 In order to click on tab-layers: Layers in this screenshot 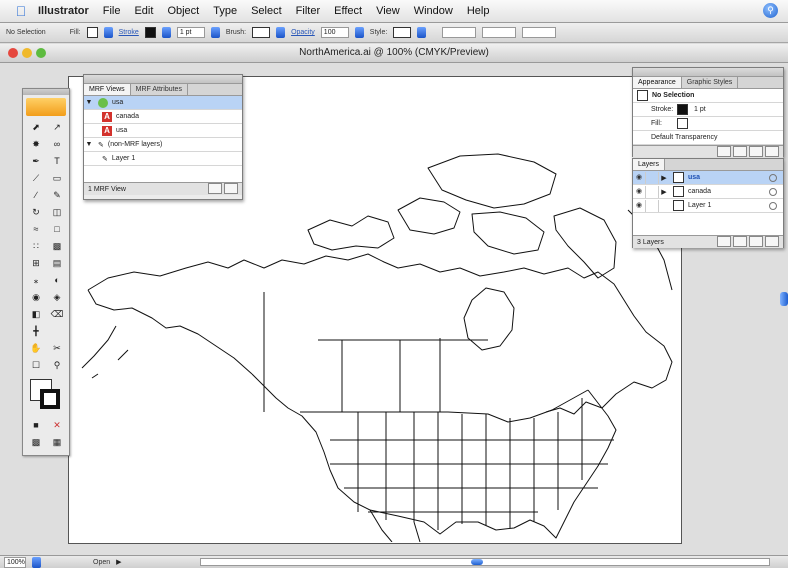, I will do `click(649, 164)`.